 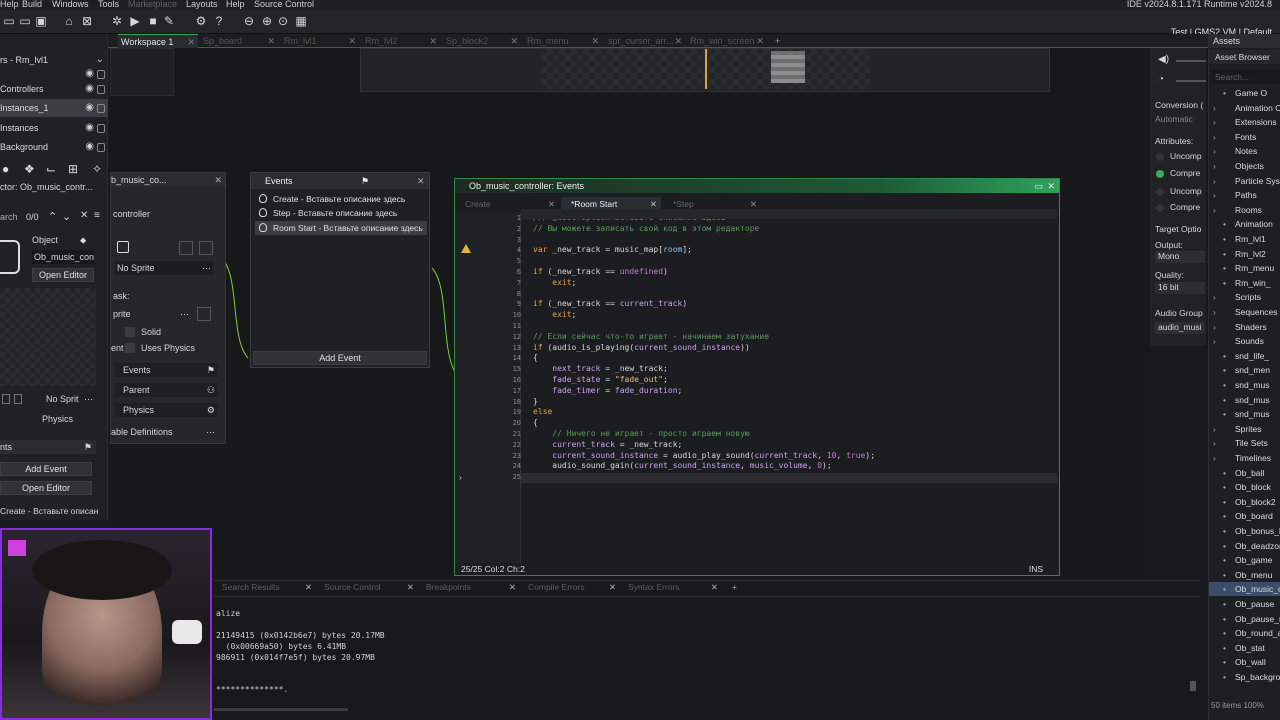 What do you see at coordinates (1180, 257) in the screenshot?
I see `output-select: Mono` at bounding box center [1180, 257].